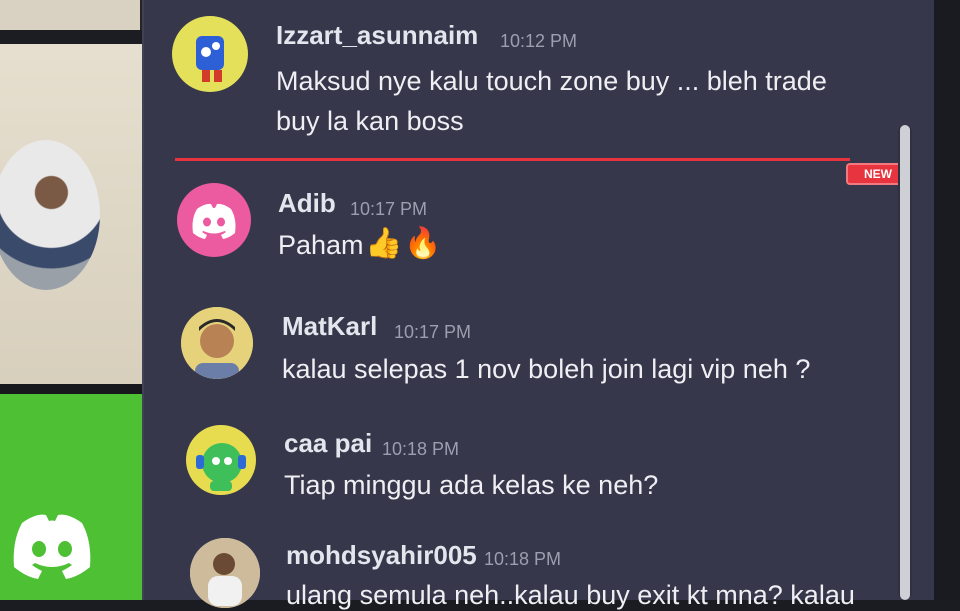  What do you see at coordinates (471, 485) in the screenshot?
I see `message-text: Tiap minggu ada kelas ke neh?` at bounding box center [471, 485].